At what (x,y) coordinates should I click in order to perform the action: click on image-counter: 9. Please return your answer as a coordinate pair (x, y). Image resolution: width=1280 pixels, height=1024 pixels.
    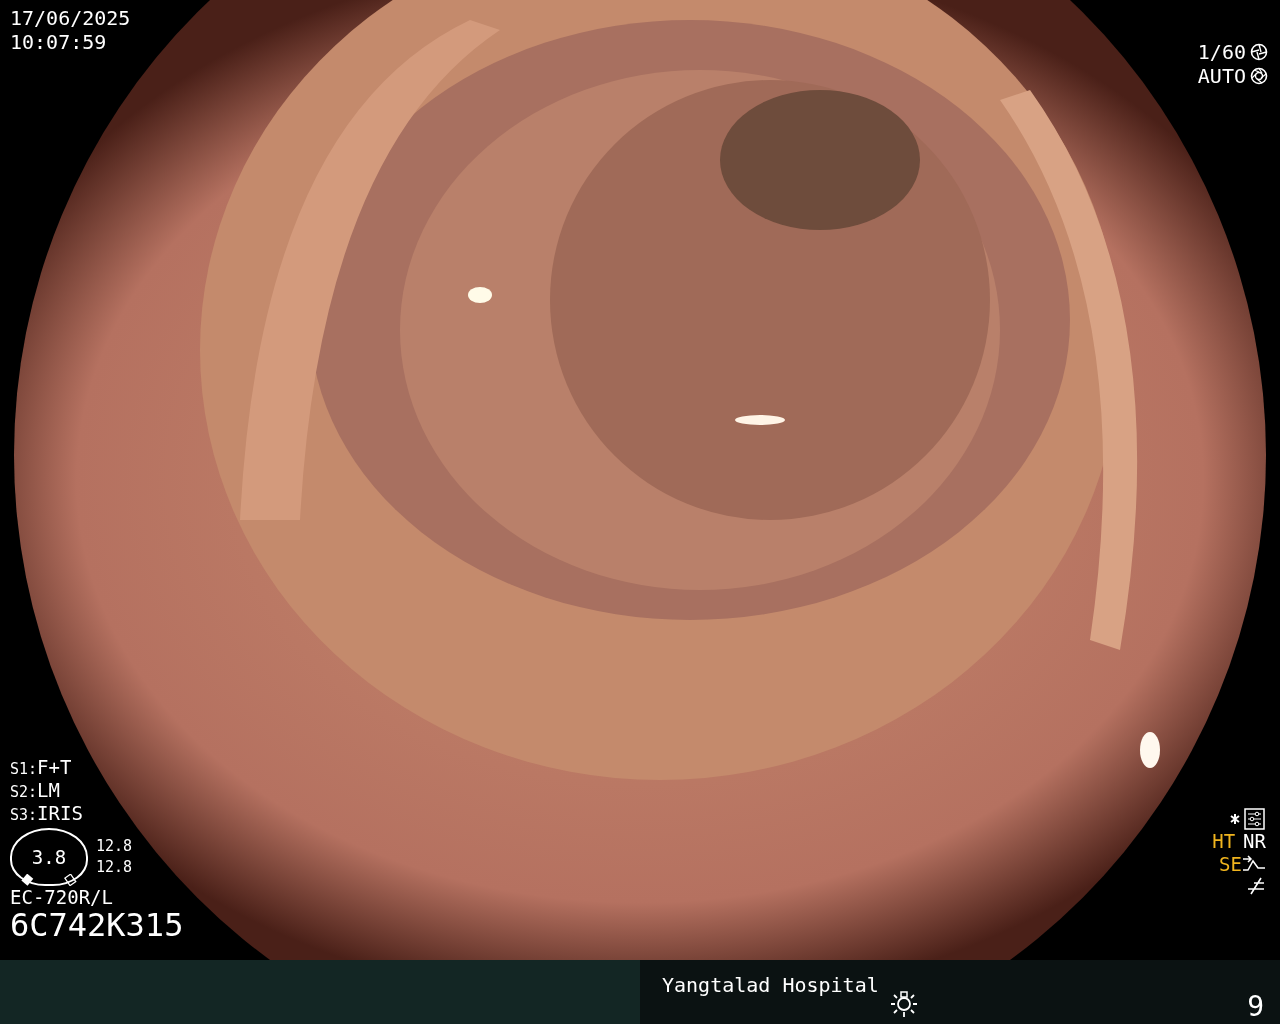
    Looking at the image, I should click on (1255, 1006).